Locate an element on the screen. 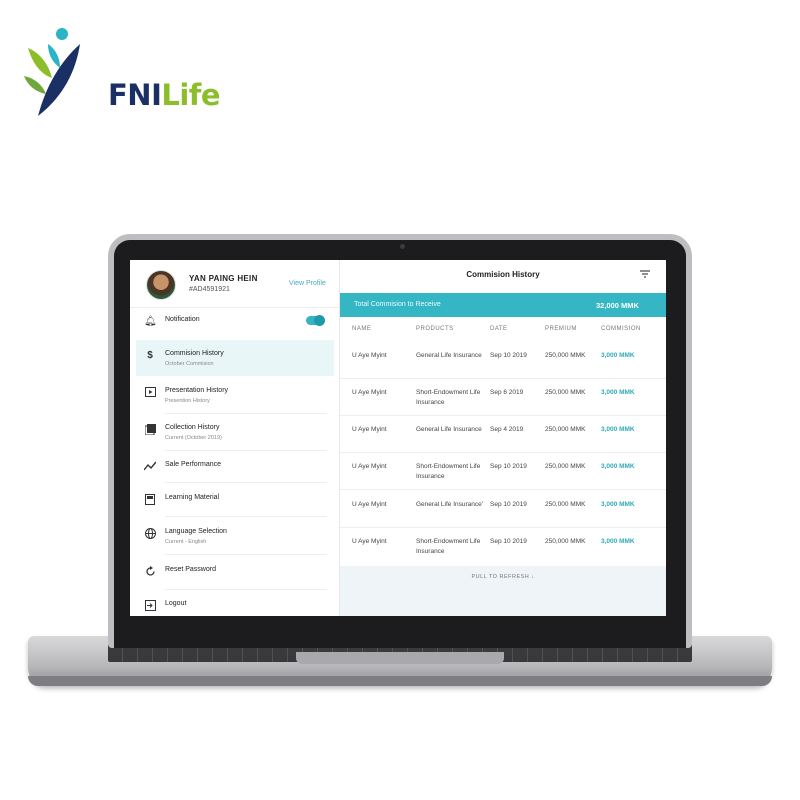  sidebar-item-presentation-history: Presentation History Presention History is located at coordinates (235, 395).